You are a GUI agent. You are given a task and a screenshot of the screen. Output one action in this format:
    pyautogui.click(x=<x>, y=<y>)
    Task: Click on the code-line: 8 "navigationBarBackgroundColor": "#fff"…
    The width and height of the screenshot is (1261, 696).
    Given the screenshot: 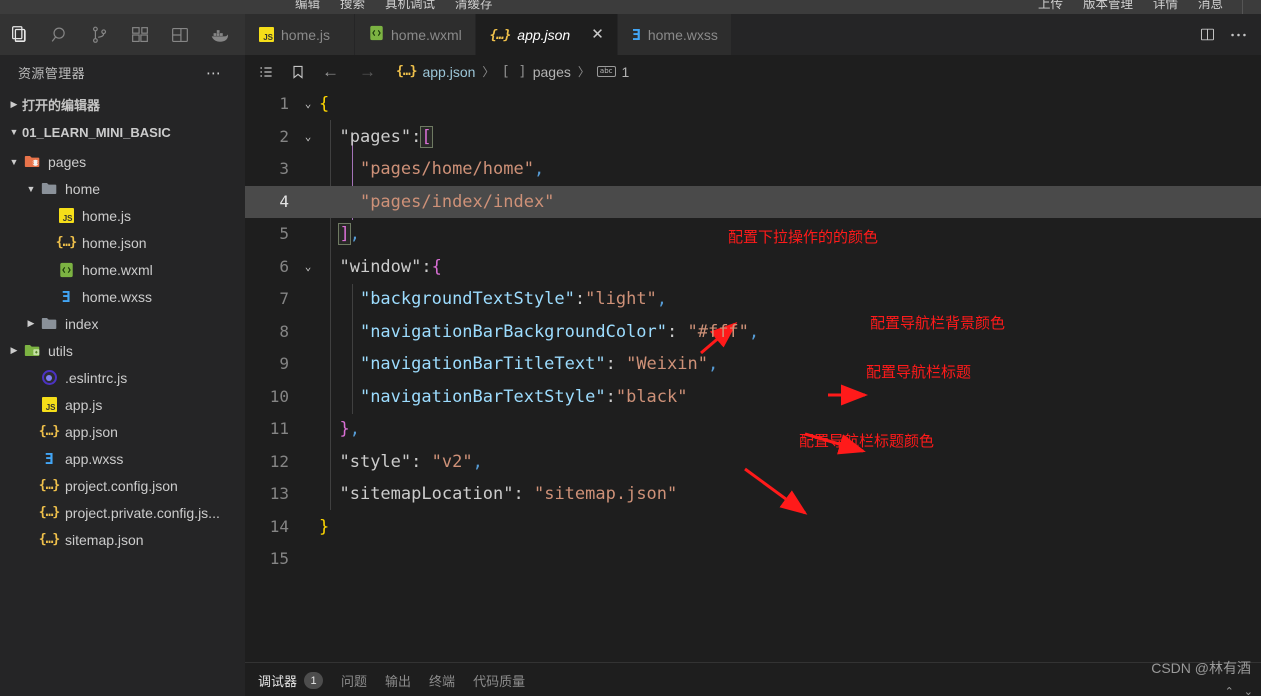 What is the action you would take?
    pyautogui.click(x=753, y=332)
    